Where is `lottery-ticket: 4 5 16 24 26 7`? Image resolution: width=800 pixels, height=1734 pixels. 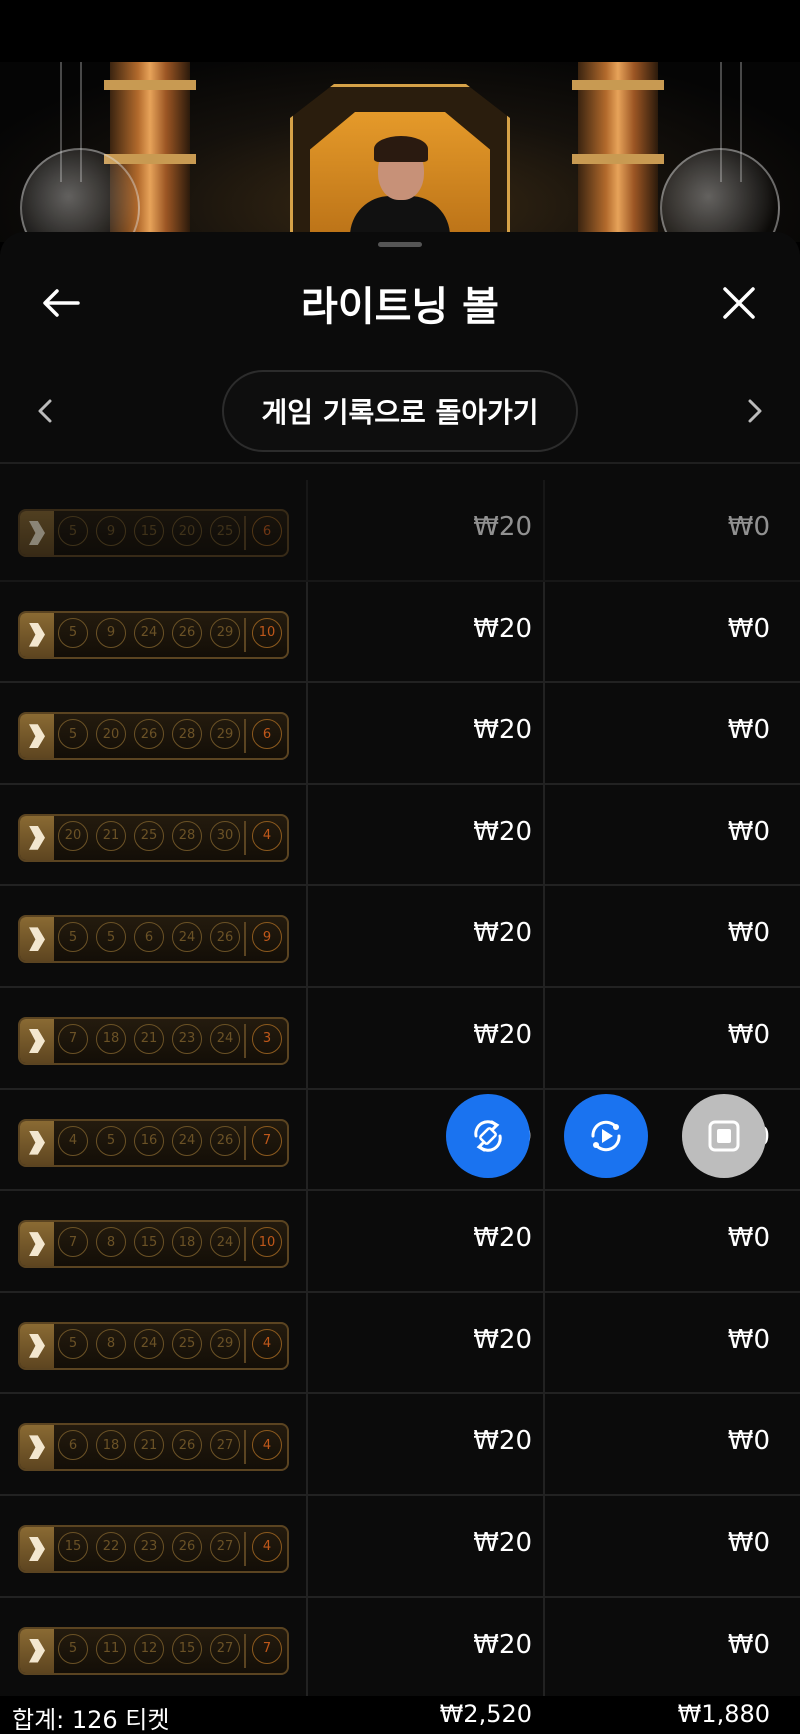
lottery-ticket: 4 5 16 24 26 7 is located at coordinates (153, 1142).